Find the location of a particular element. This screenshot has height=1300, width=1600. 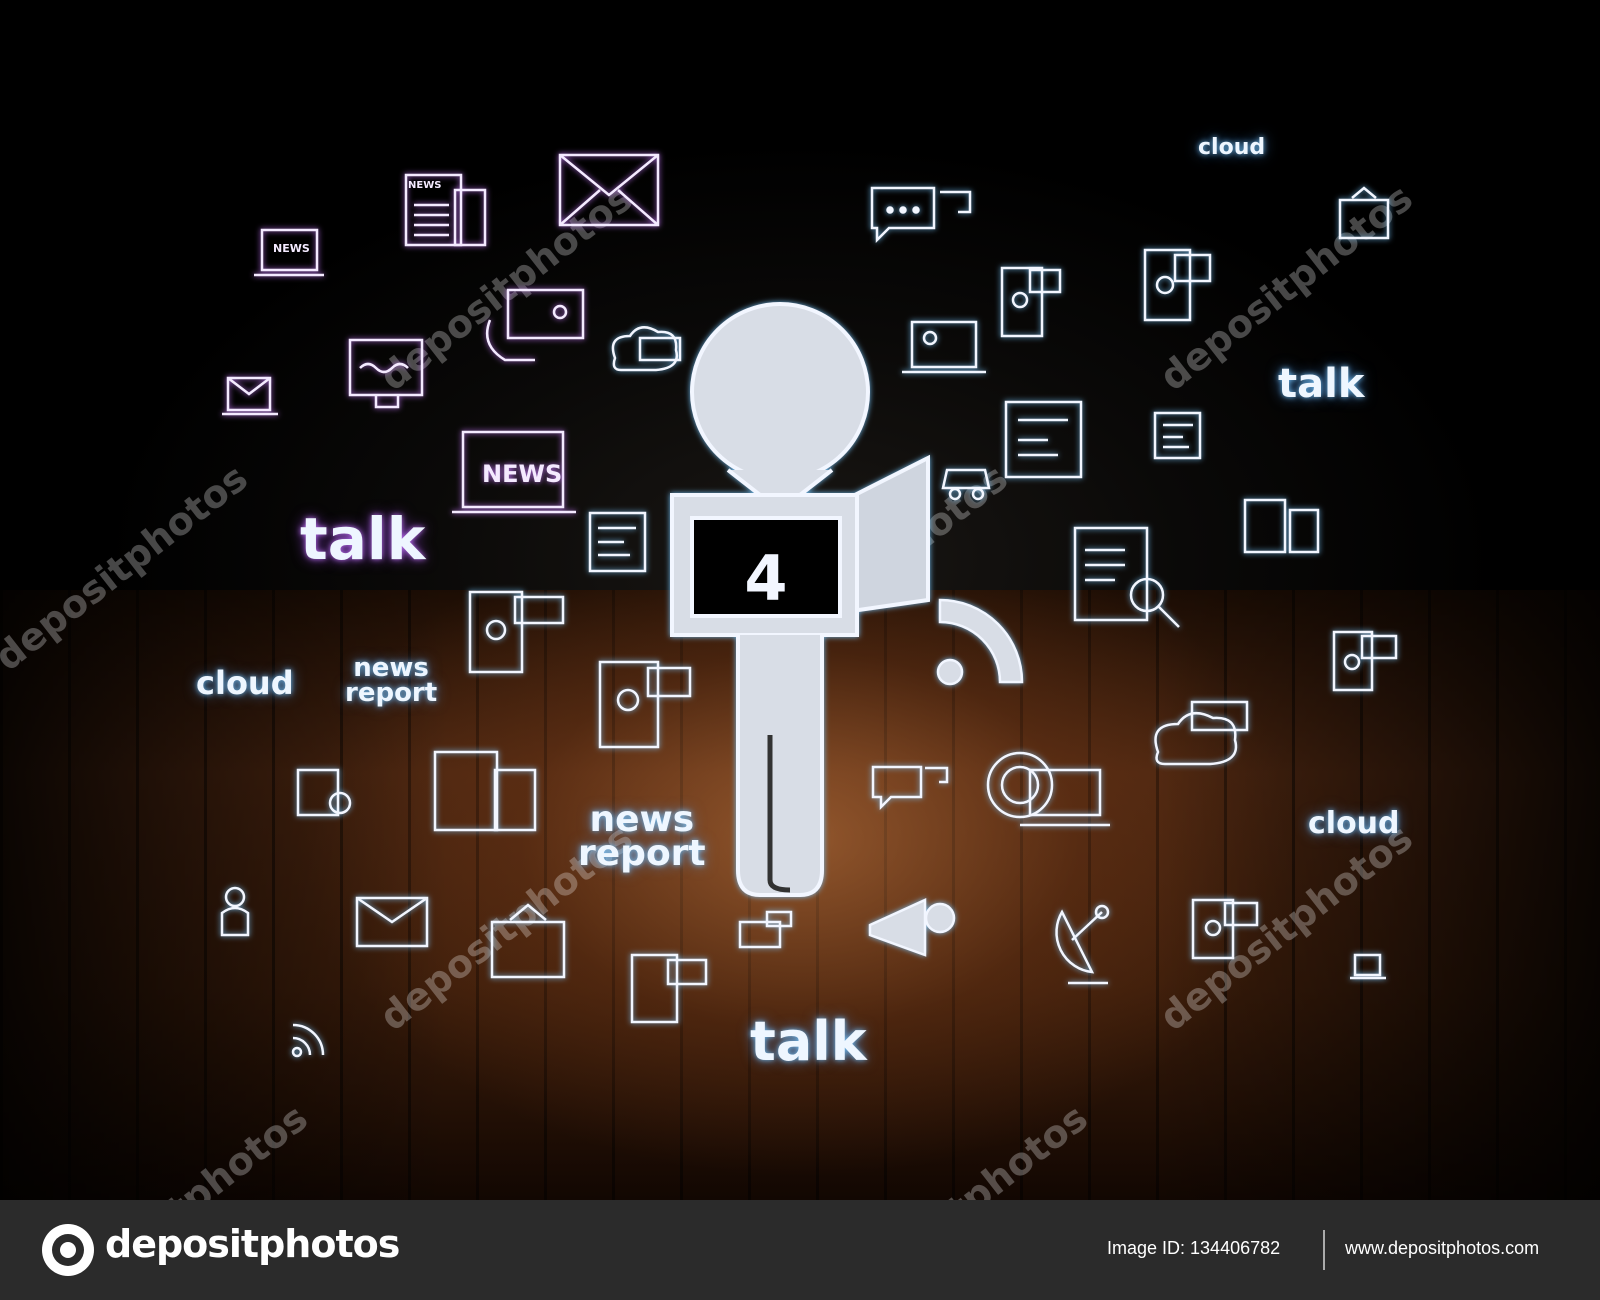

monitor-icon is located at coordinates (386, 373).